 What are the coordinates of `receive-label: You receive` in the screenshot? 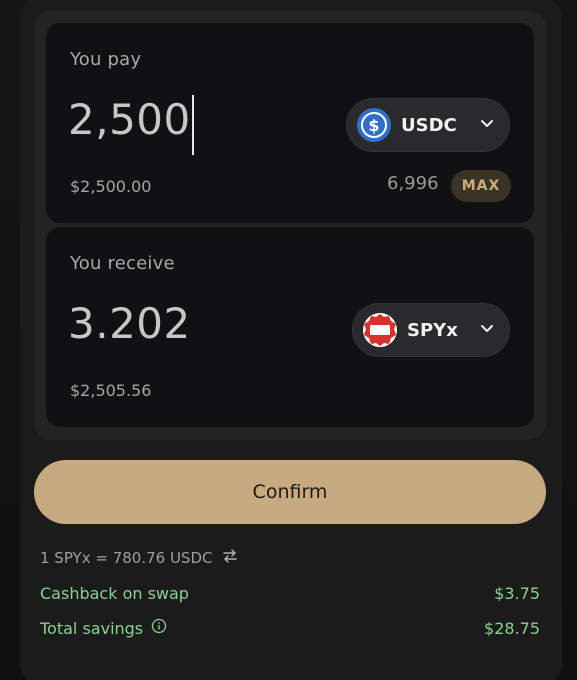 It's located at (122, 263).